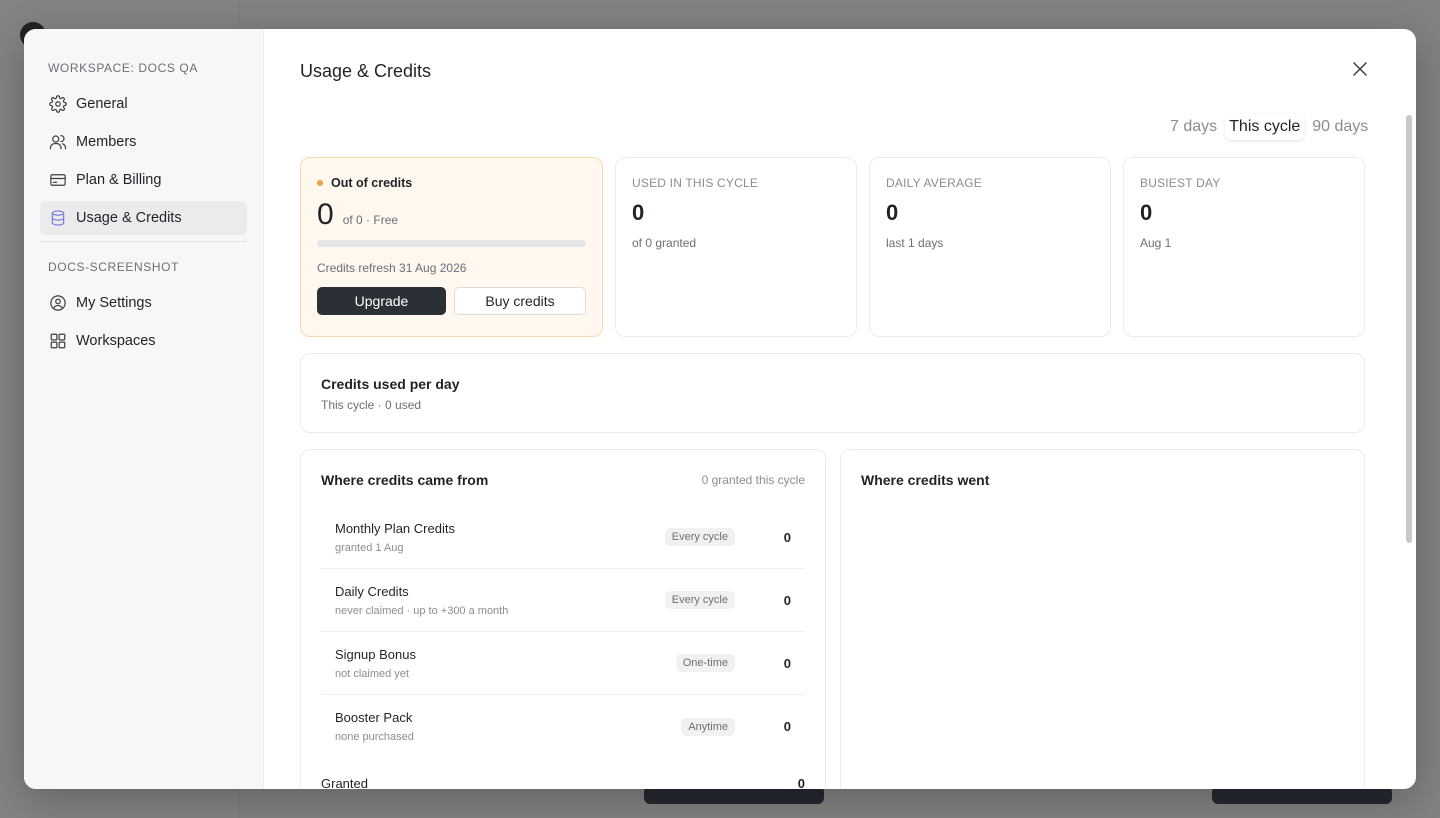 This screenshot has height=818, width=1440. Describe the element at coordinates (1193, 127) in the screenshot. I see `tab-7-days: 7 days` at that location.